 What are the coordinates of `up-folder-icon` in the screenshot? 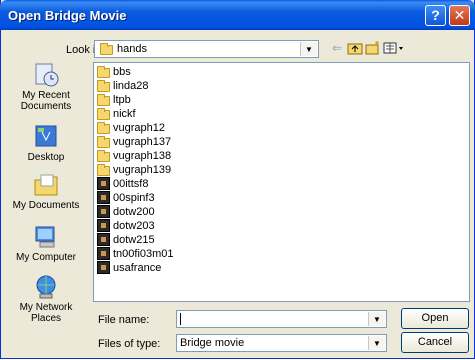 It's located at (355, 48).